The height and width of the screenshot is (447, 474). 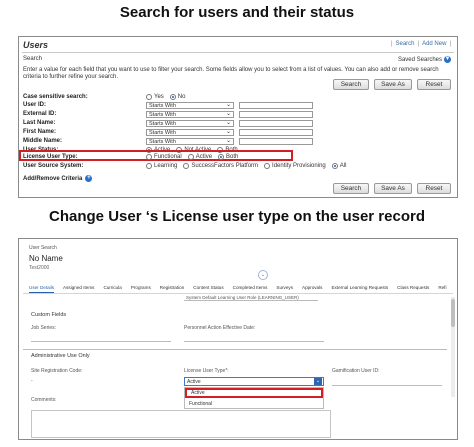 I want to click on comments-label: Comments:, so click(x=44, y=400).